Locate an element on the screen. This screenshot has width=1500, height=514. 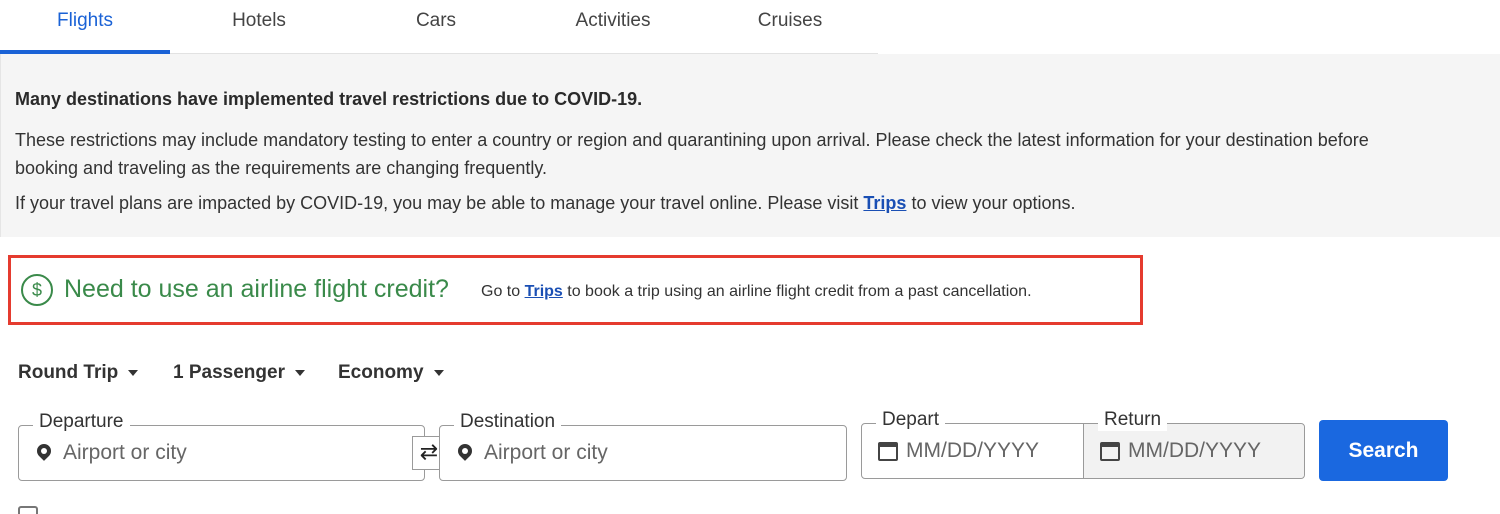
credit-trips-link: Trips is located at coordinates (544, 291).